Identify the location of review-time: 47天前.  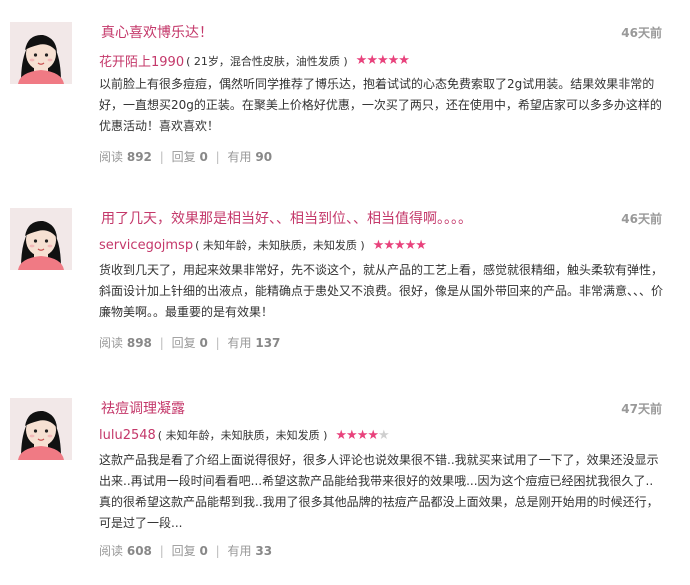
(641, 409).